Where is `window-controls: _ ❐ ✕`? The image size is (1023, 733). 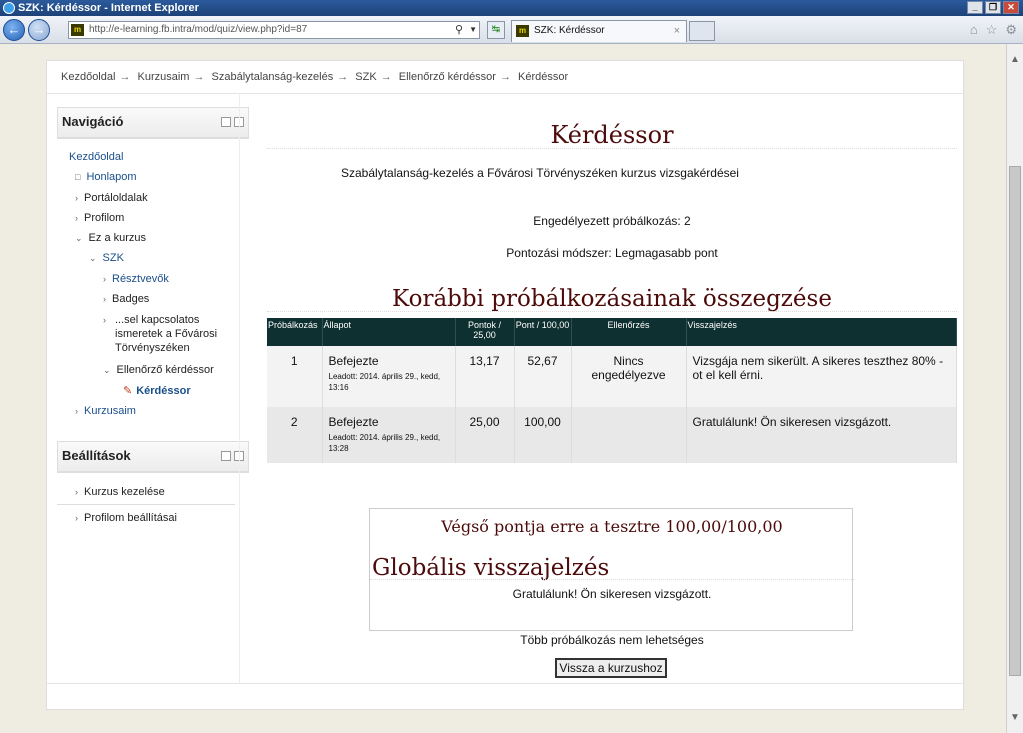
window-controls: _ ❐ ✕ is located at coordinates (993, 7).